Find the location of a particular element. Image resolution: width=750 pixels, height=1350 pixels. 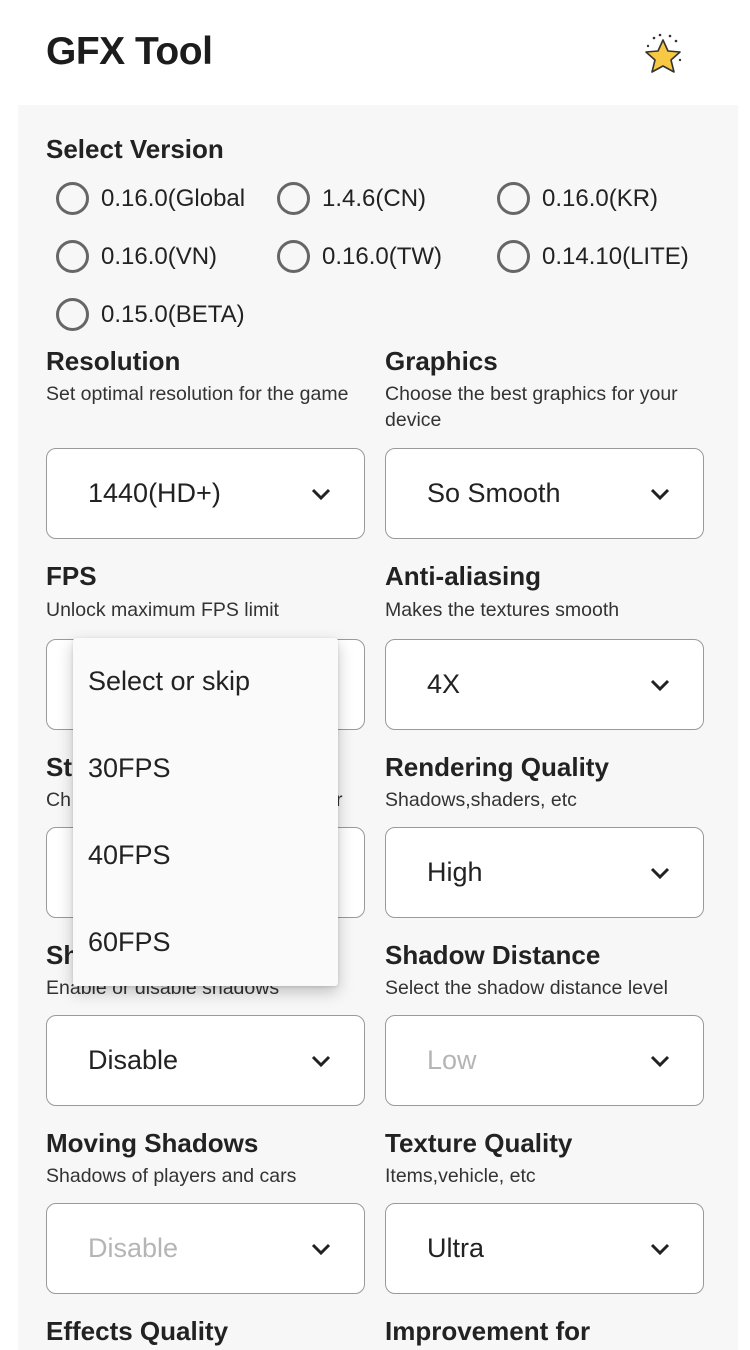

moving-shadows-select: Disable is located at coordinates (205, 1248).